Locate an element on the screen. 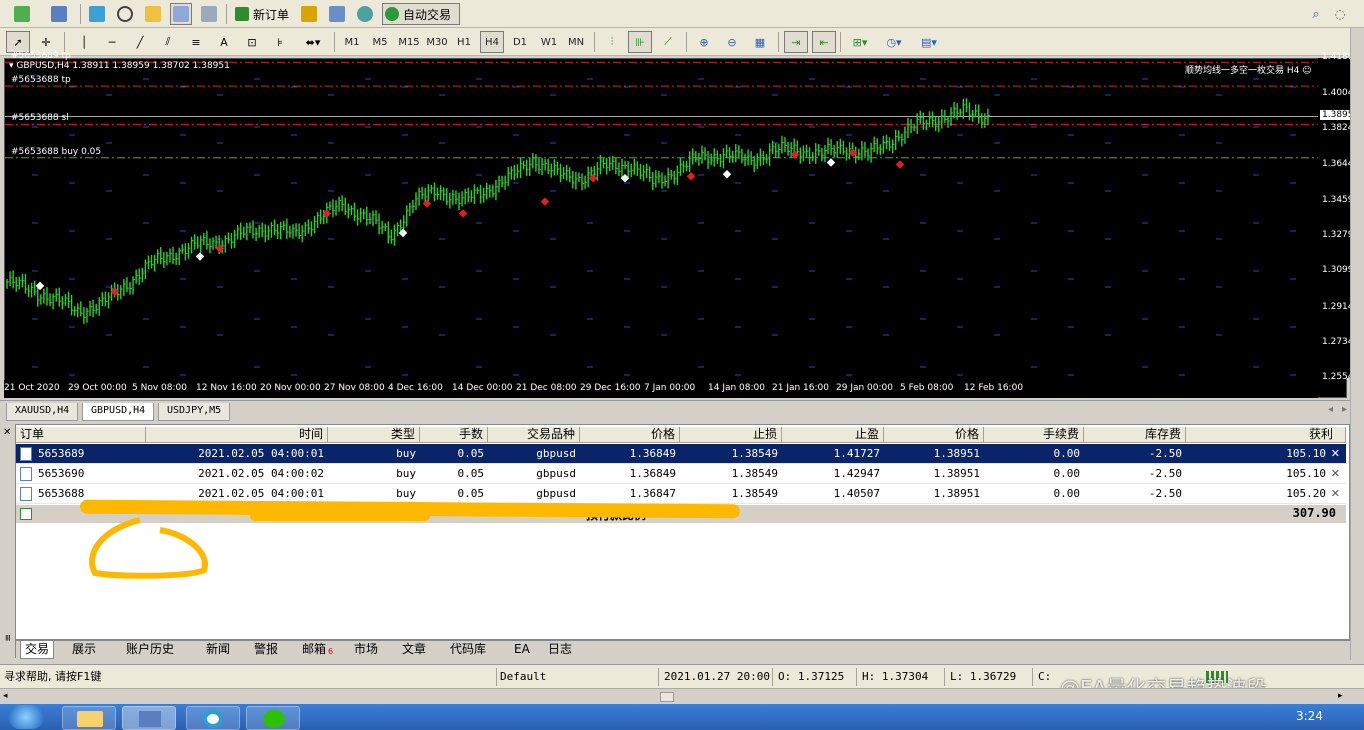 This screenshot has height=730, width=1364. chart-shift-button: ⇤ is located at coordinates (824, 42).